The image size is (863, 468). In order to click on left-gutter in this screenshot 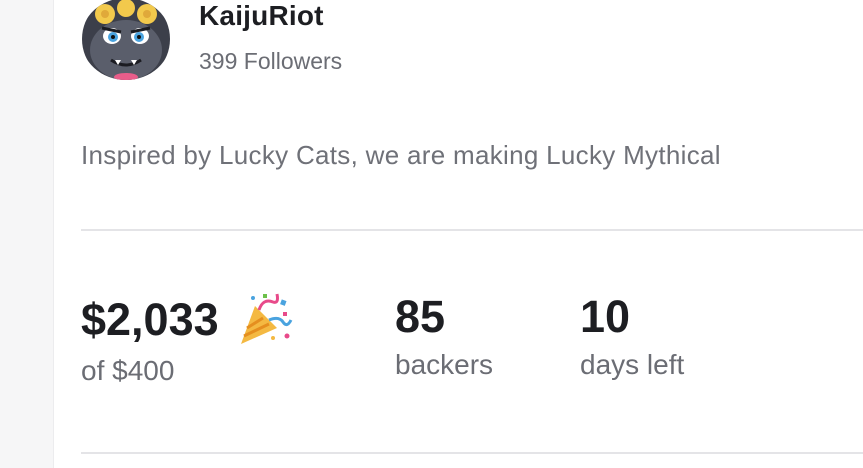, I will do `click(27, 234)`.